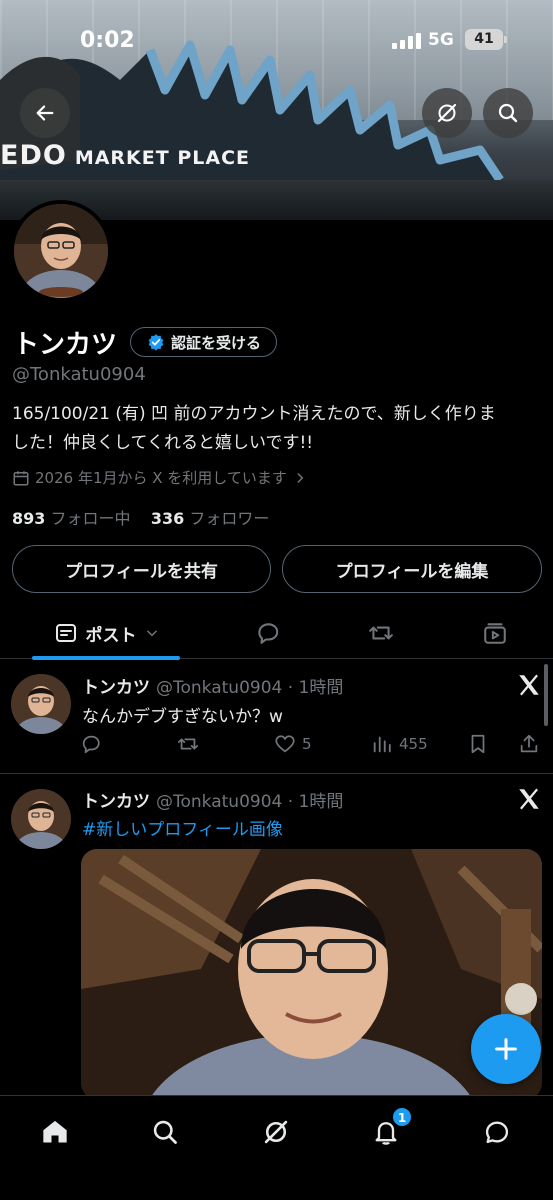 Image resolution: width=553 pixels, height=1200 pixels. What do you see at coordinates (182, 827) in the screenshot?
I see `post-hashtag: #新しいプロフィール画像` at bounding box center [182, 827].